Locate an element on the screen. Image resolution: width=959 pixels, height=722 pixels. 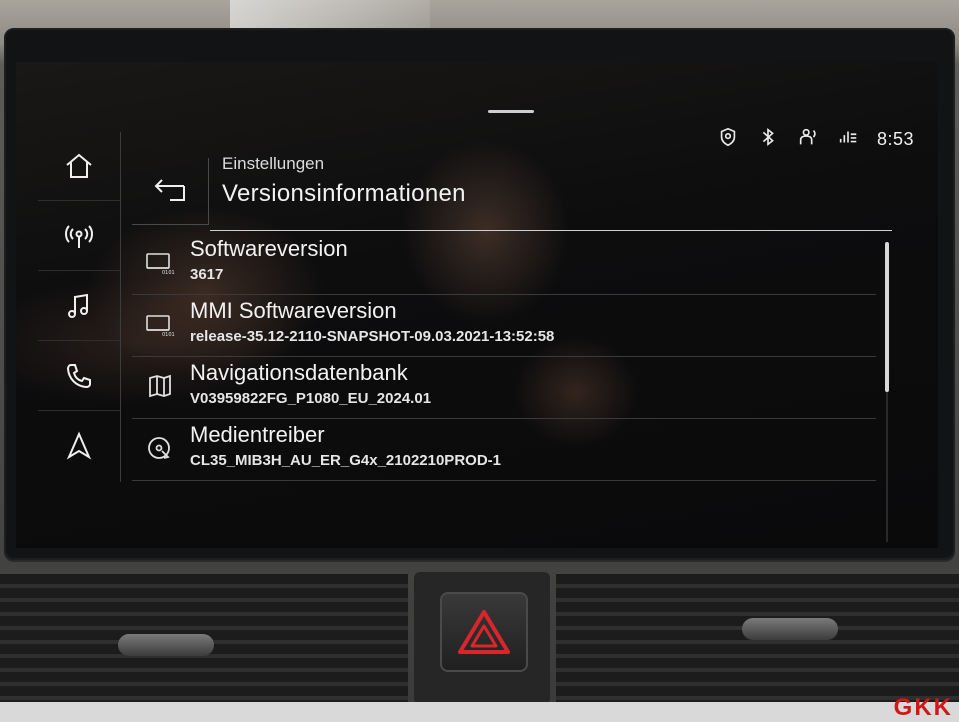
pull-down-handle is located at coordinates (511, 111).